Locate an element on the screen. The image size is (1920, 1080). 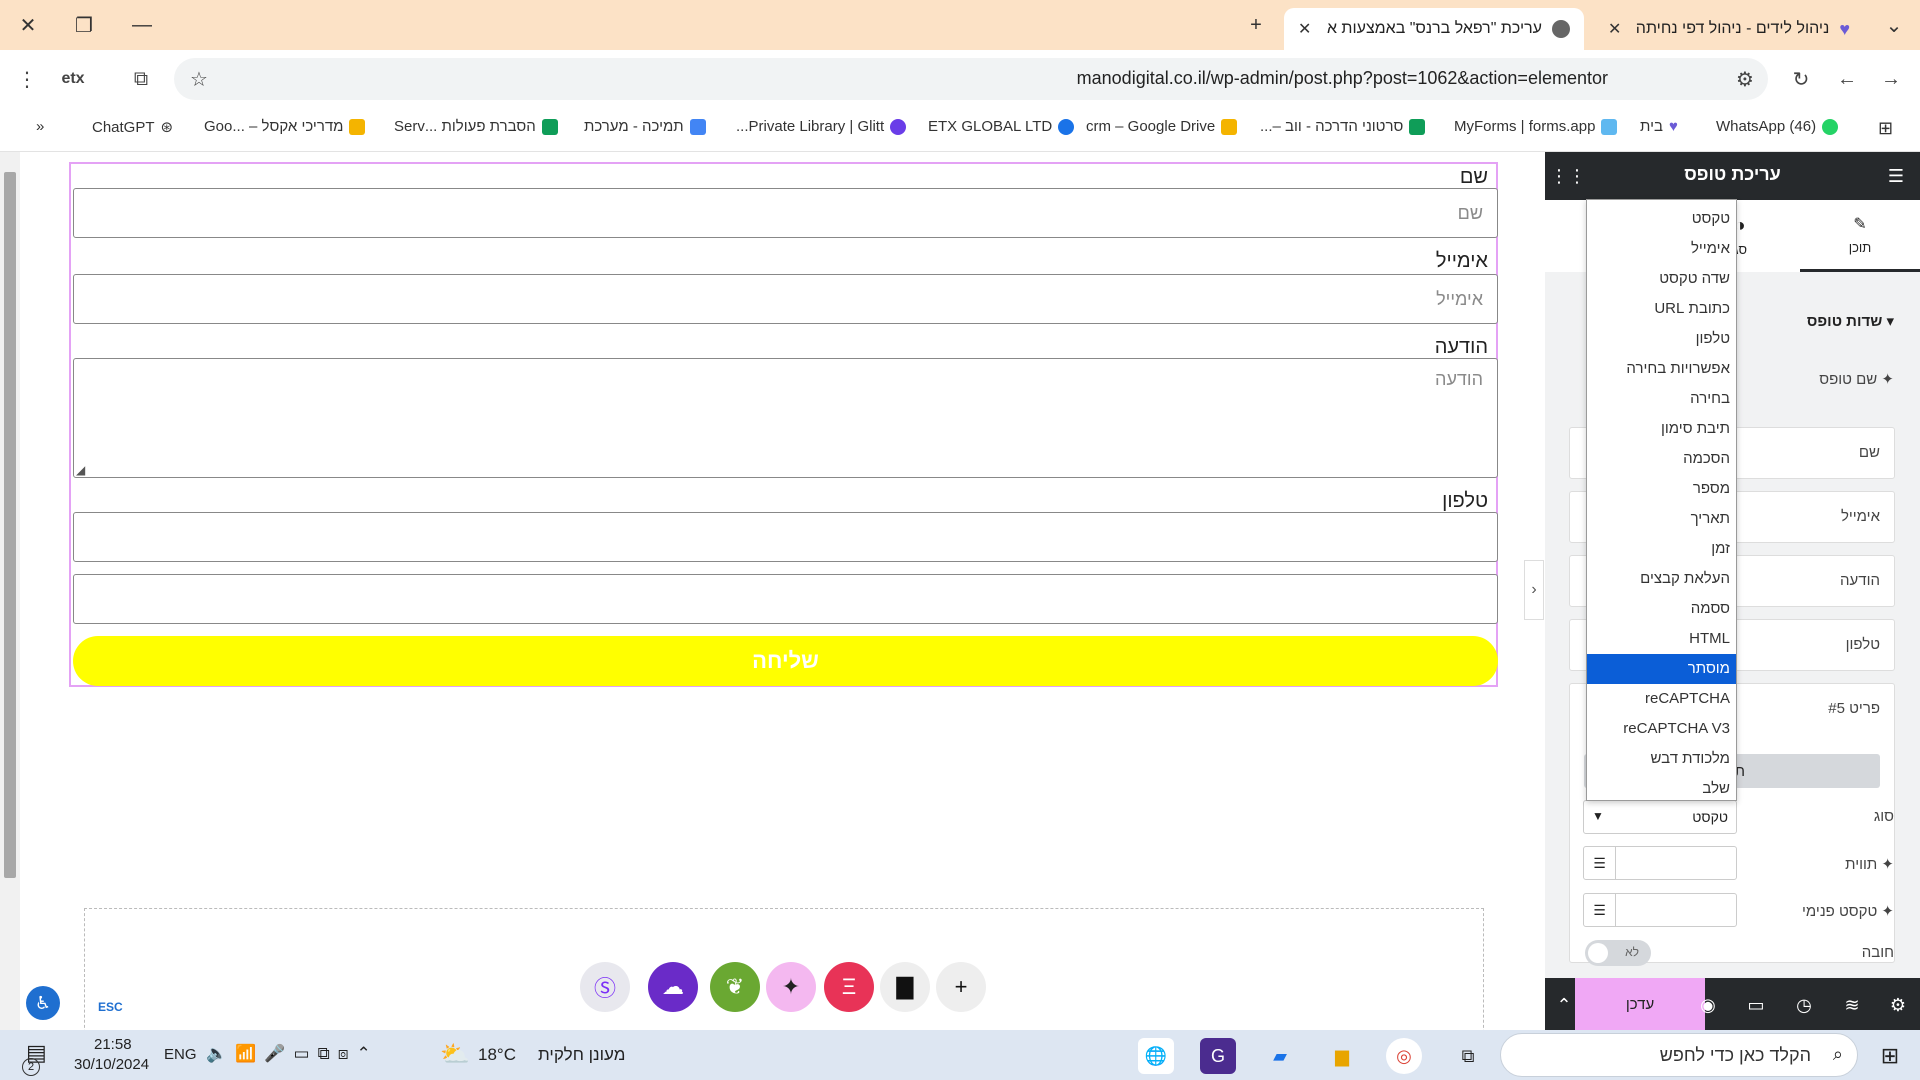
dropdown-option: מלכודת דבש is located at coordinates (1661, 759).